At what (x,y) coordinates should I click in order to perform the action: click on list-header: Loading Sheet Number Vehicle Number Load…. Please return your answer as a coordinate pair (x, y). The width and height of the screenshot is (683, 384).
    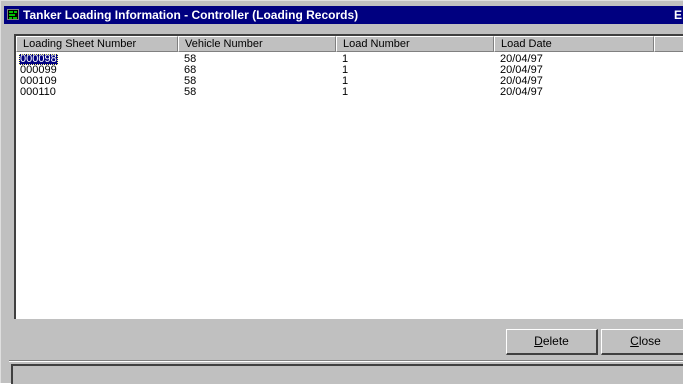
    Looking at the image, I should click on (349, 44).